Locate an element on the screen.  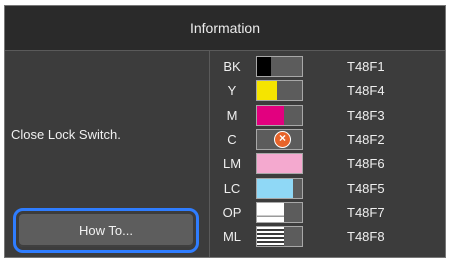
ink-row-lc: LC T48F5 is located at coordinates (225, 189).